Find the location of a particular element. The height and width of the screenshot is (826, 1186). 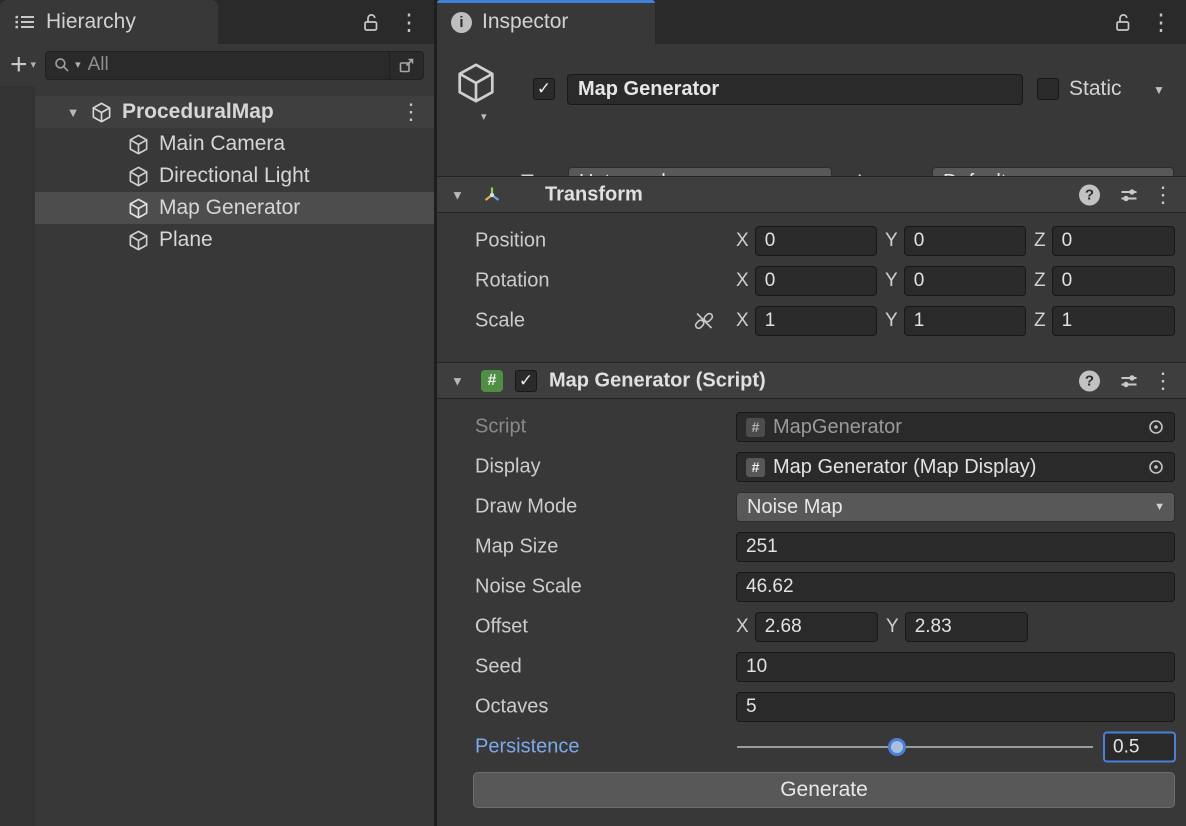

noise-scale-field is located at coordinates (955, 587).